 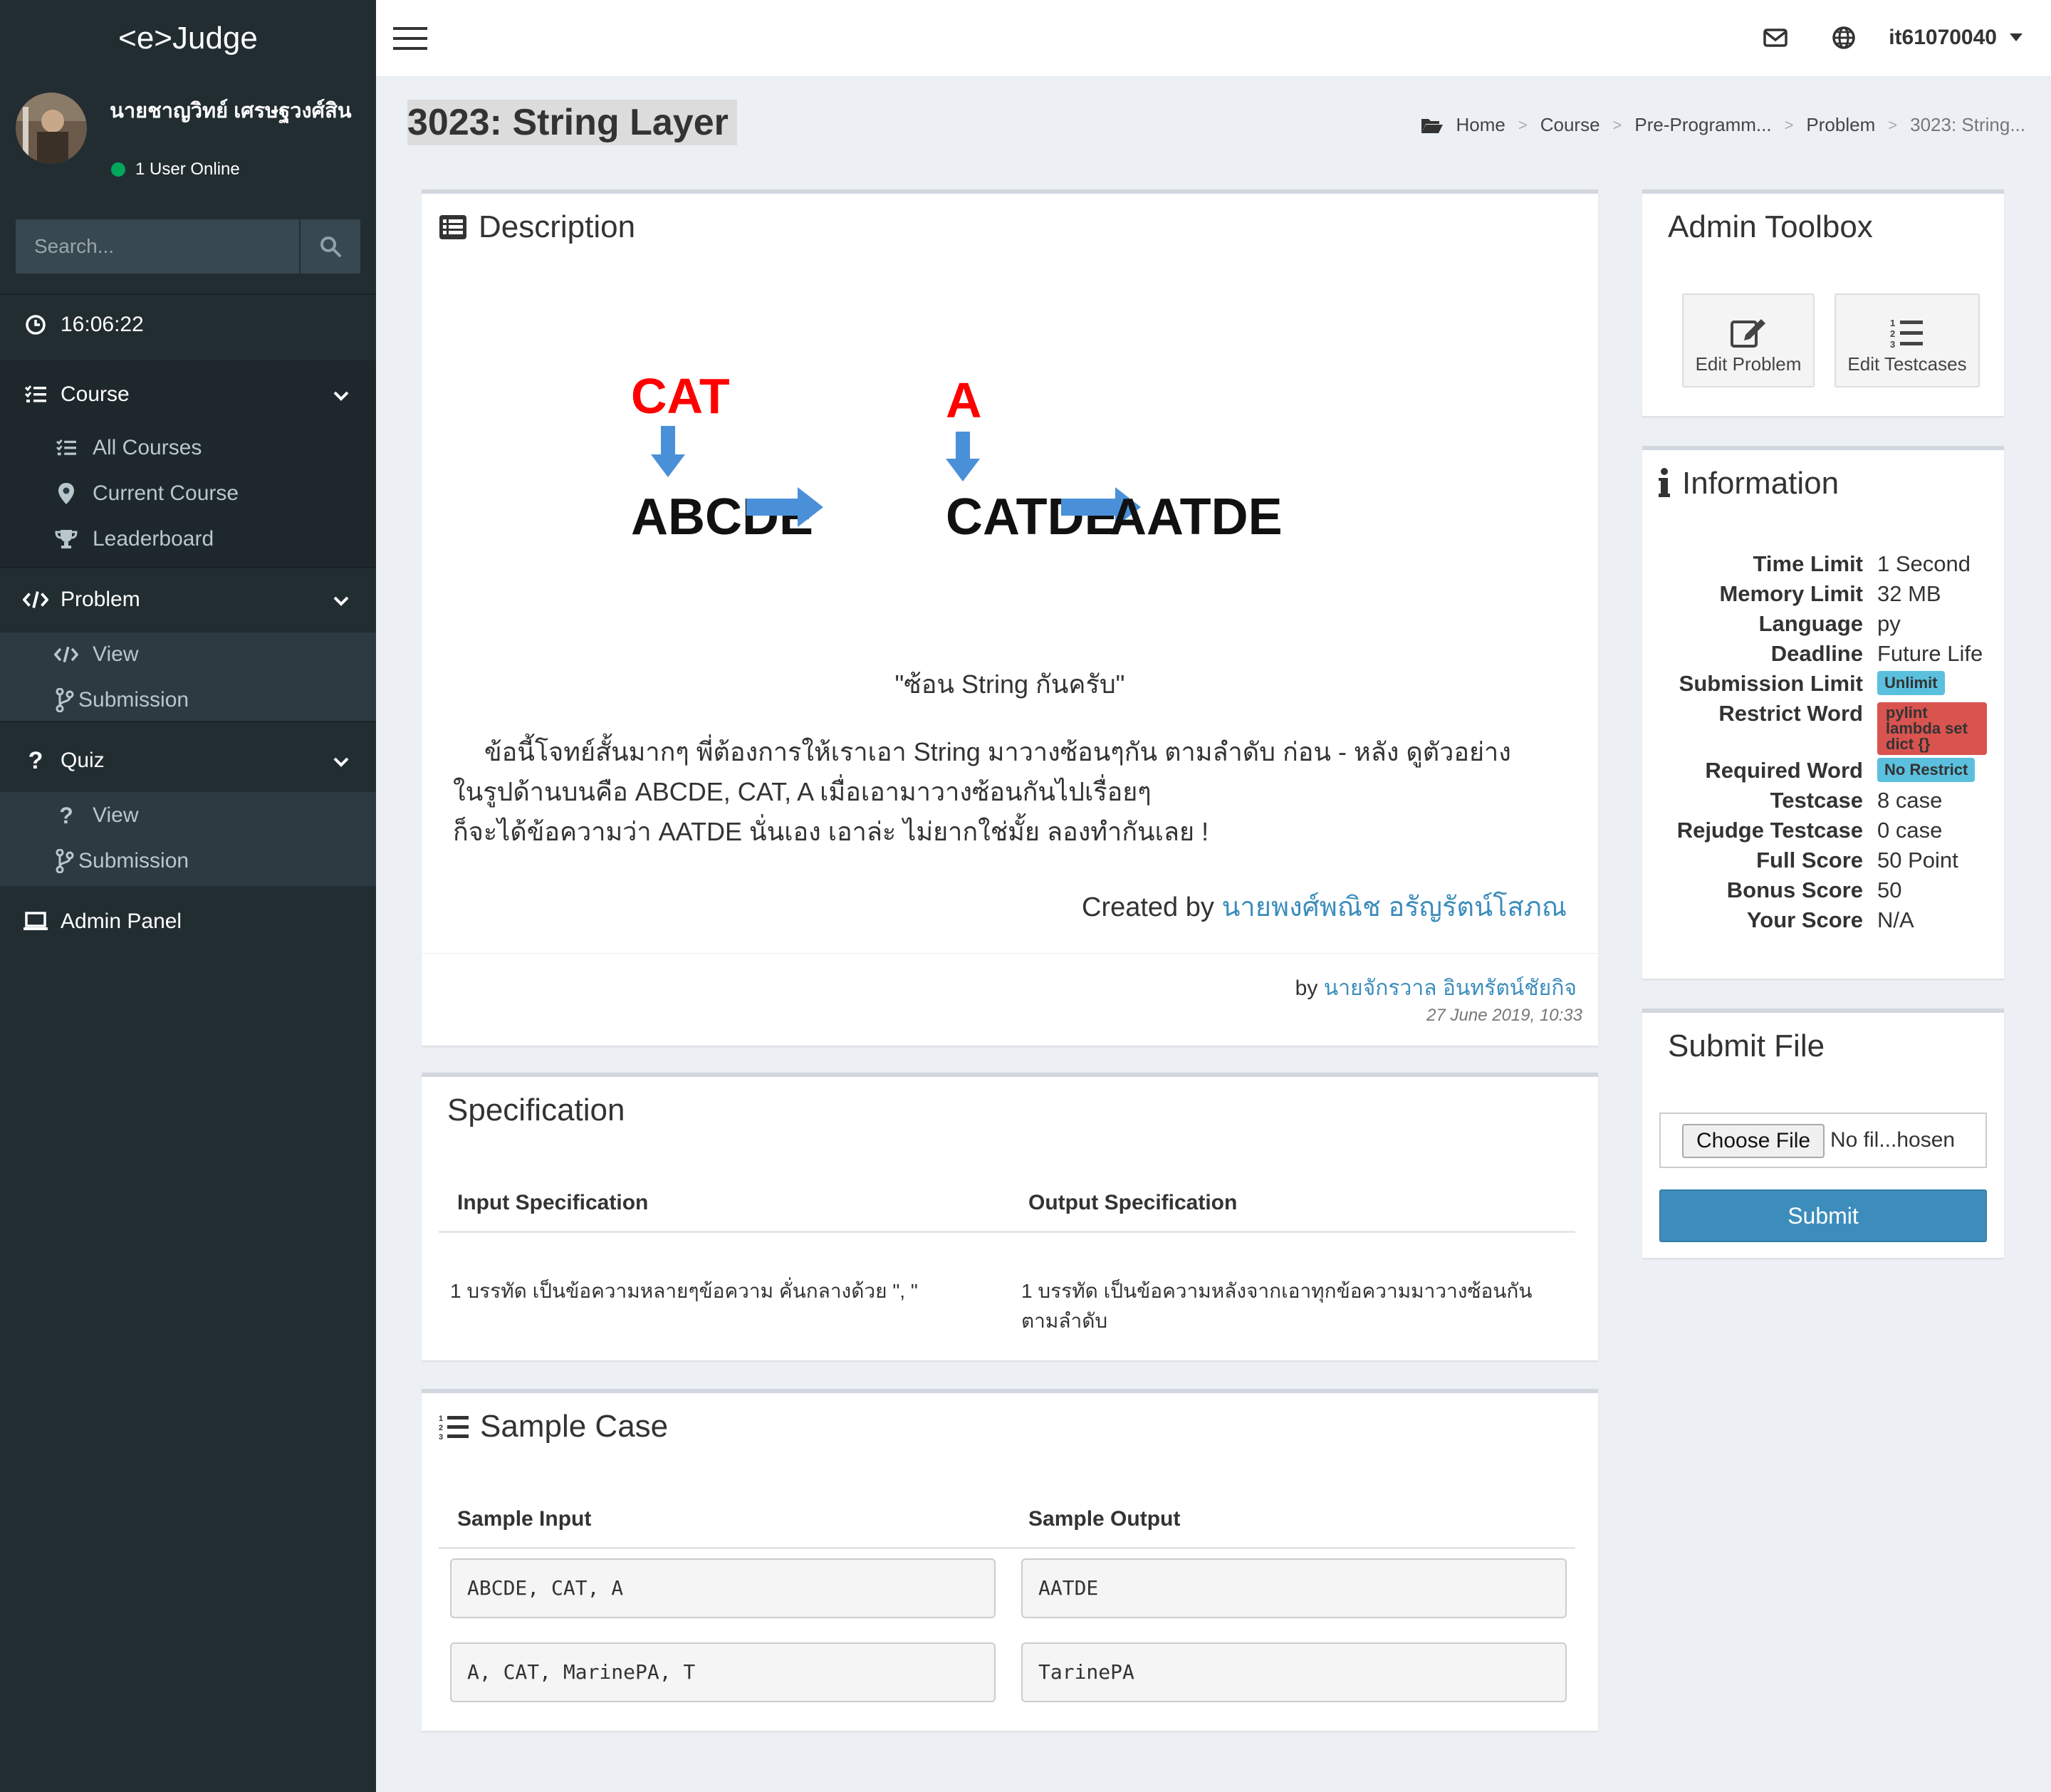 What do you see at coordinates (1450, 988) in the screenshot?
I see `byline-author-link: นายจักรวาล อินทรัตน์ชัยกิจ` at bounding box center [1450, 988].